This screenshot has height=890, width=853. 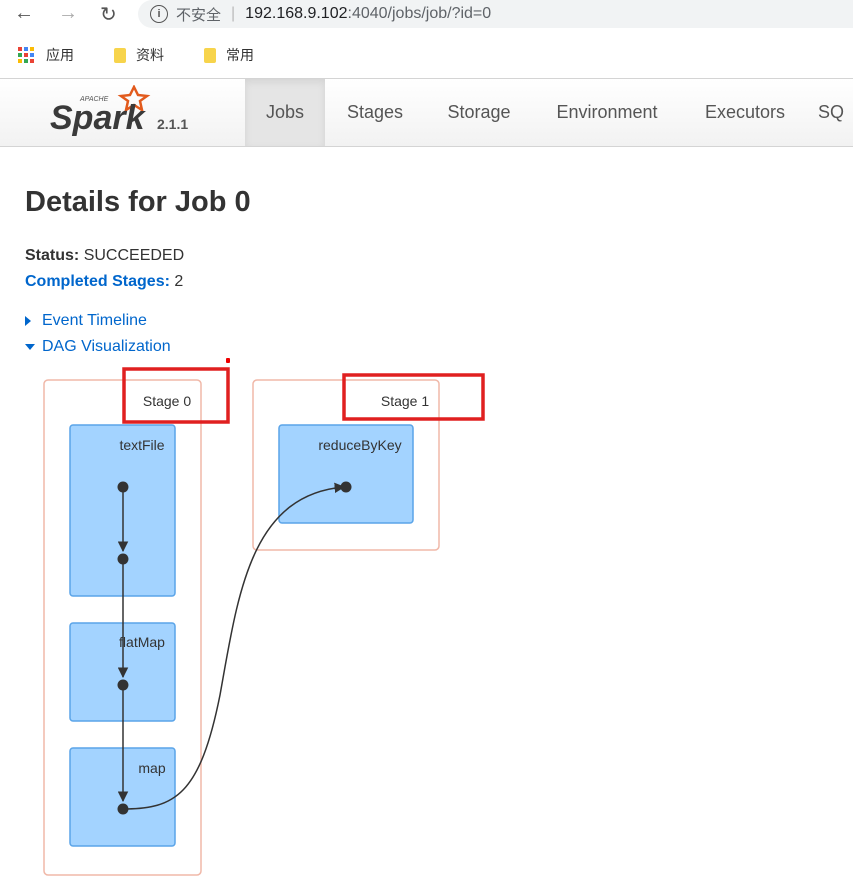 I want to click on insecure-label: 不安全, so click(x=199, y=15).